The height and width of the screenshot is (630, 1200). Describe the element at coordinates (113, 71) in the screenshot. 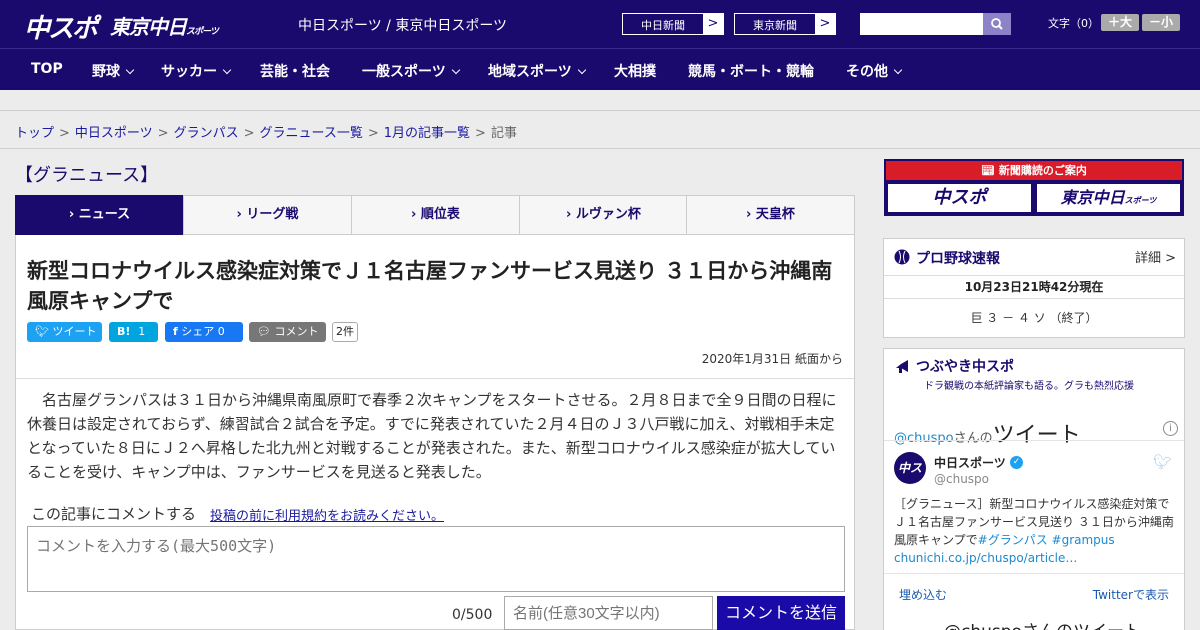

I see `nav-item-baseball: 野球` at that location.